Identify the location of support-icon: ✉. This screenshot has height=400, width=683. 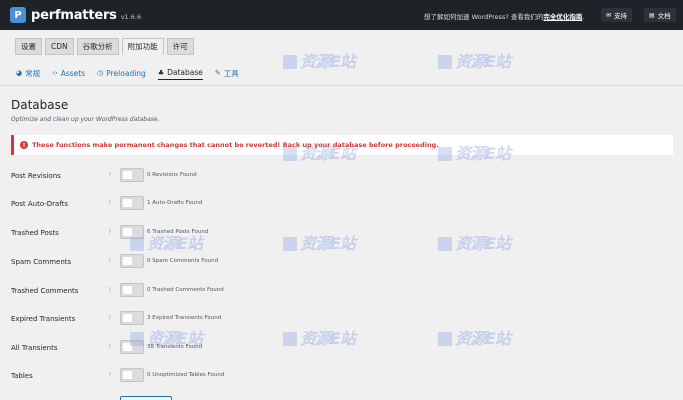
(609, 15).